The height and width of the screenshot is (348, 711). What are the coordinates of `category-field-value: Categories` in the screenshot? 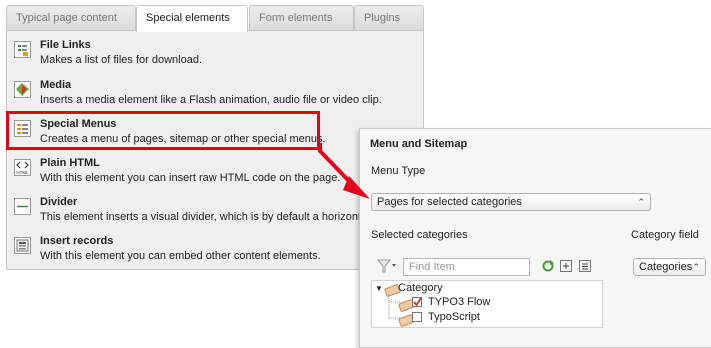 It's located at (666, 267).